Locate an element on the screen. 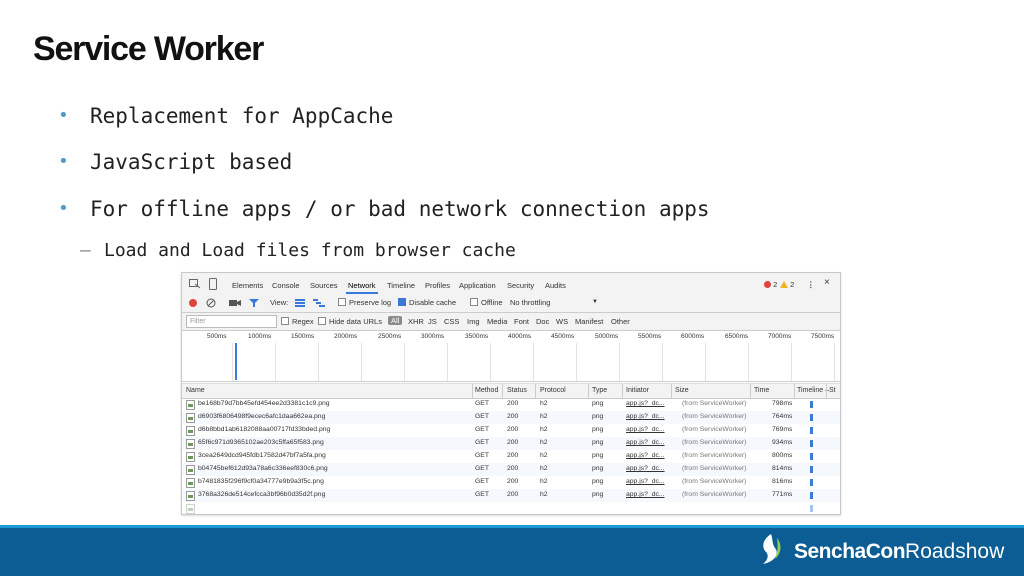 This screenshot has height=576, width=1024. tick-label: 3500ms is located at coordinates (477, 336).